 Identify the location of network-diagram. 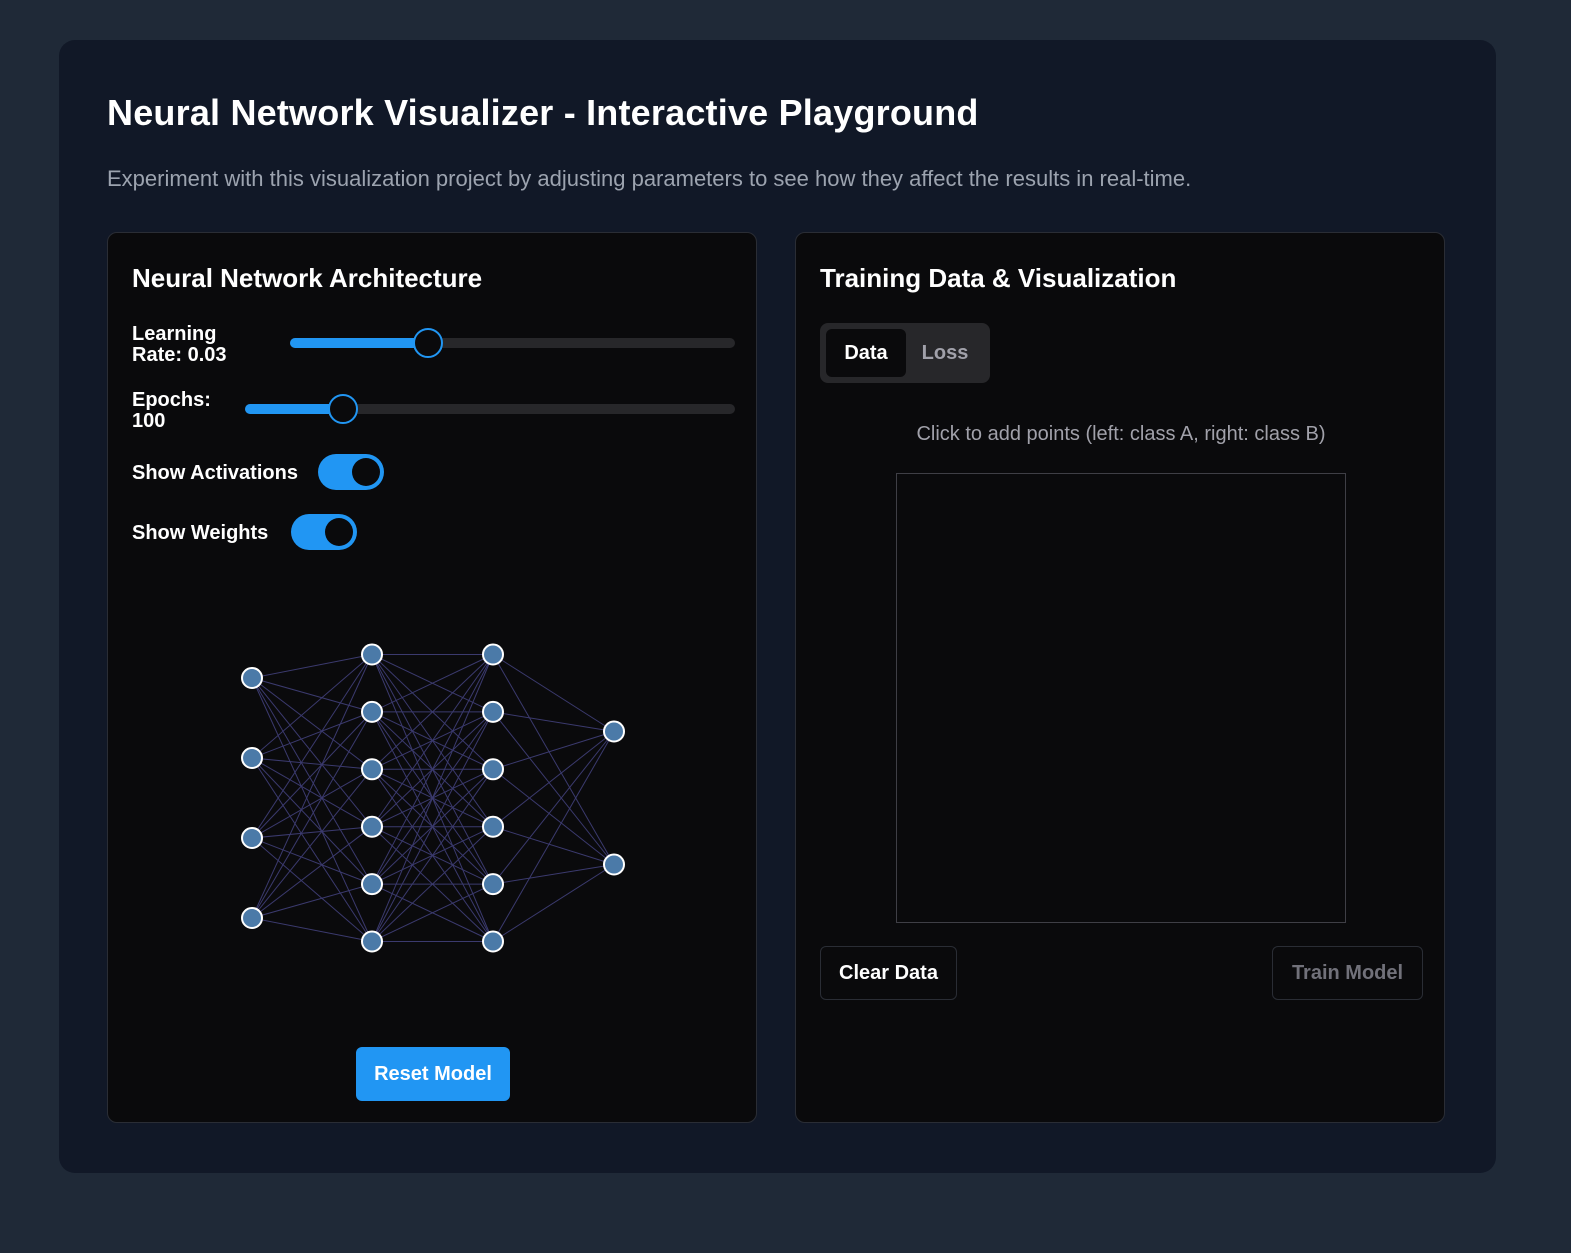
(433, 798).